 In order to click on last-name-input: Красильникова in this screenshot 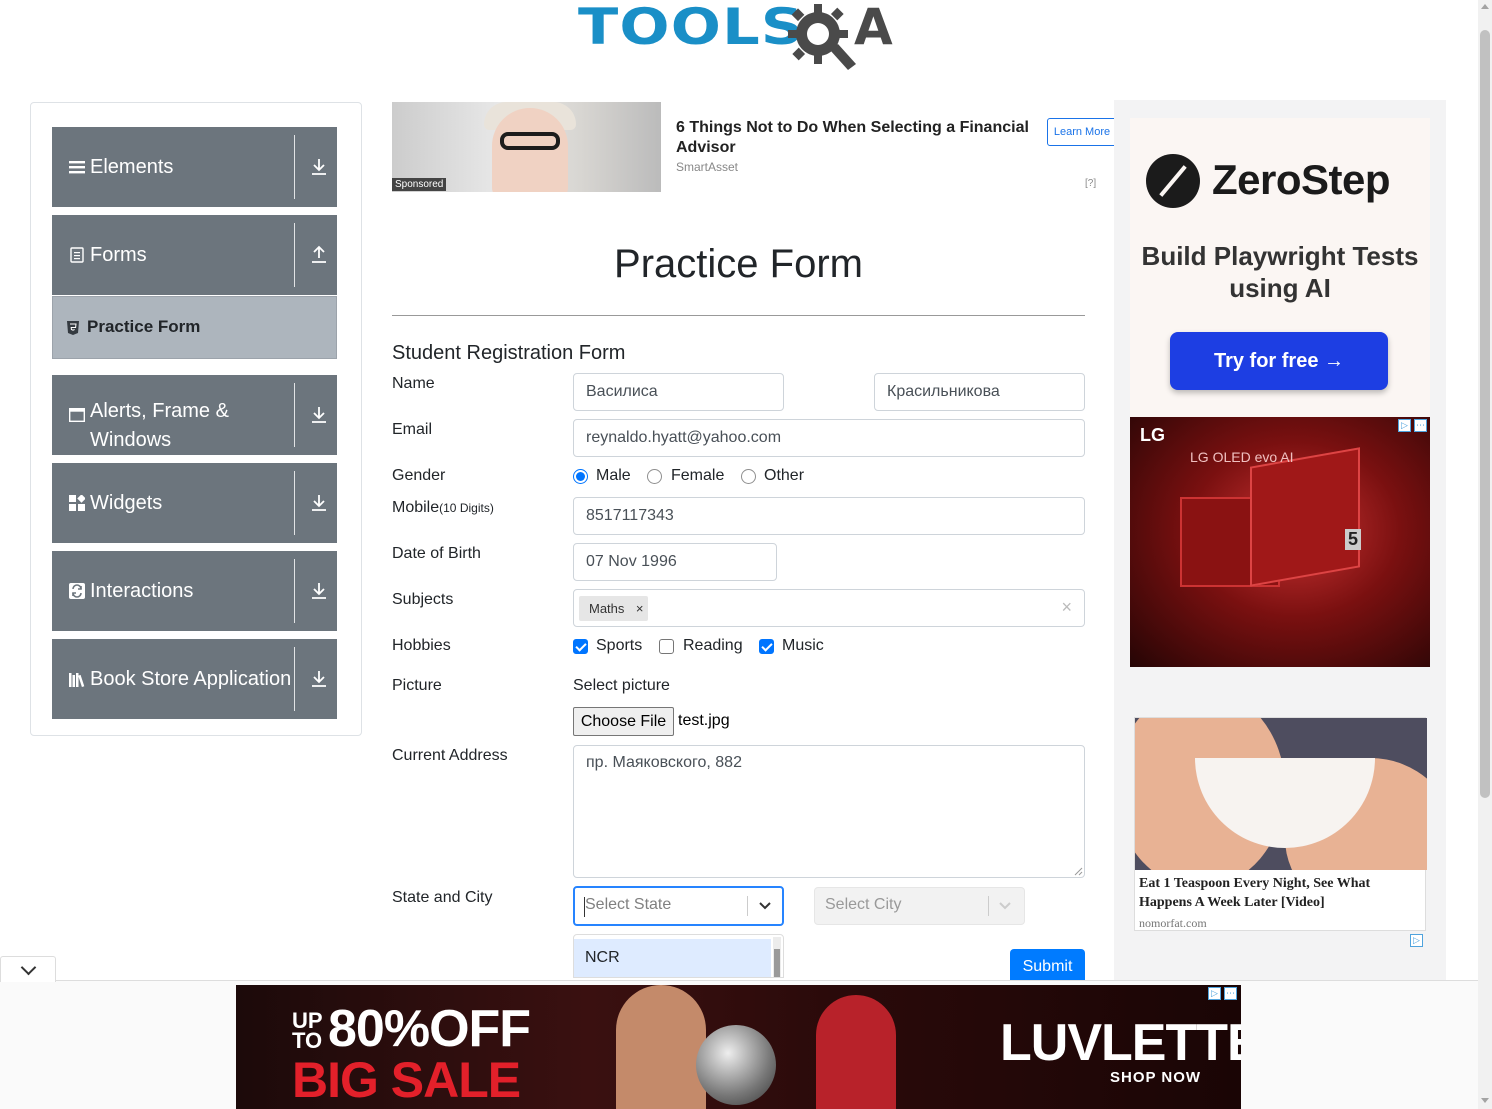, I will do `click(979, 392)`.